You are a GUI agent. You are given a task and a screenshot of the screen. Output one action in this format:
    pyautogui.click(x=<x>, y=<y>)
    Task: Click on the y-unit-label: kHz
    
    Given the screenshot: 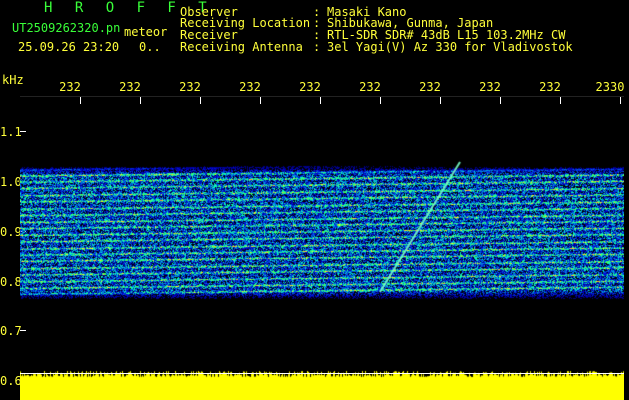 What is the action you would take?
    pyautogui.click(x=13, y=80)
    